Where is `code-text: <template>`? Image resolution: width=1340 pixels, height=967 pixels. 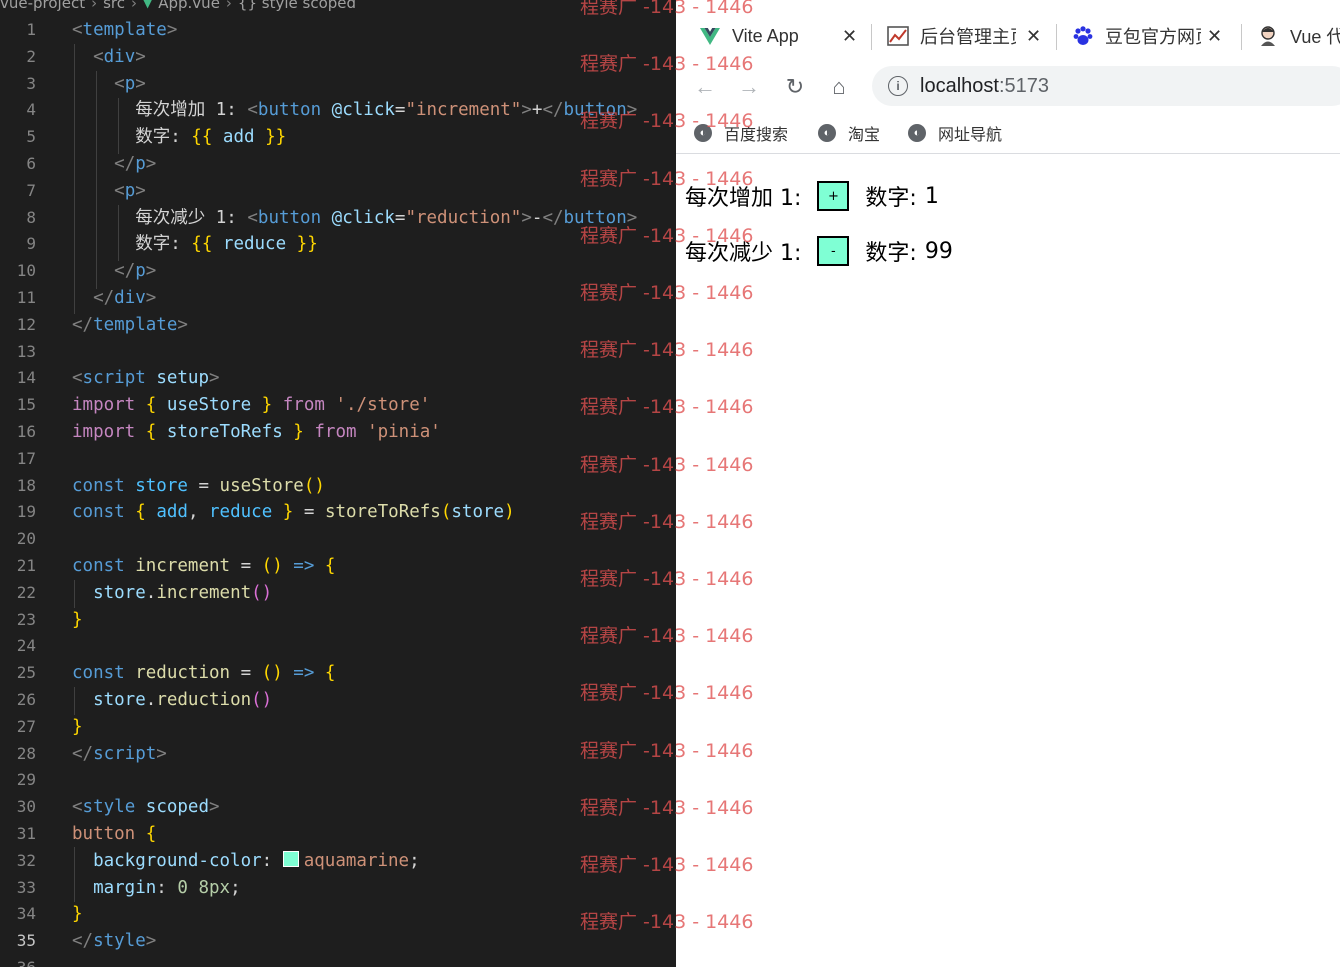 code-text: <template> is located at coordinates (125, 30).